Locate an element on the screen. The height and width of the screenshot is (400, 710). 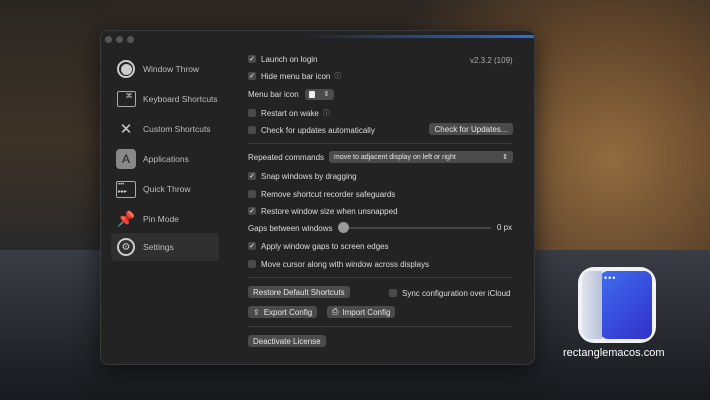
sidebar-item-label: Settings is located at coordinates (158, 247).